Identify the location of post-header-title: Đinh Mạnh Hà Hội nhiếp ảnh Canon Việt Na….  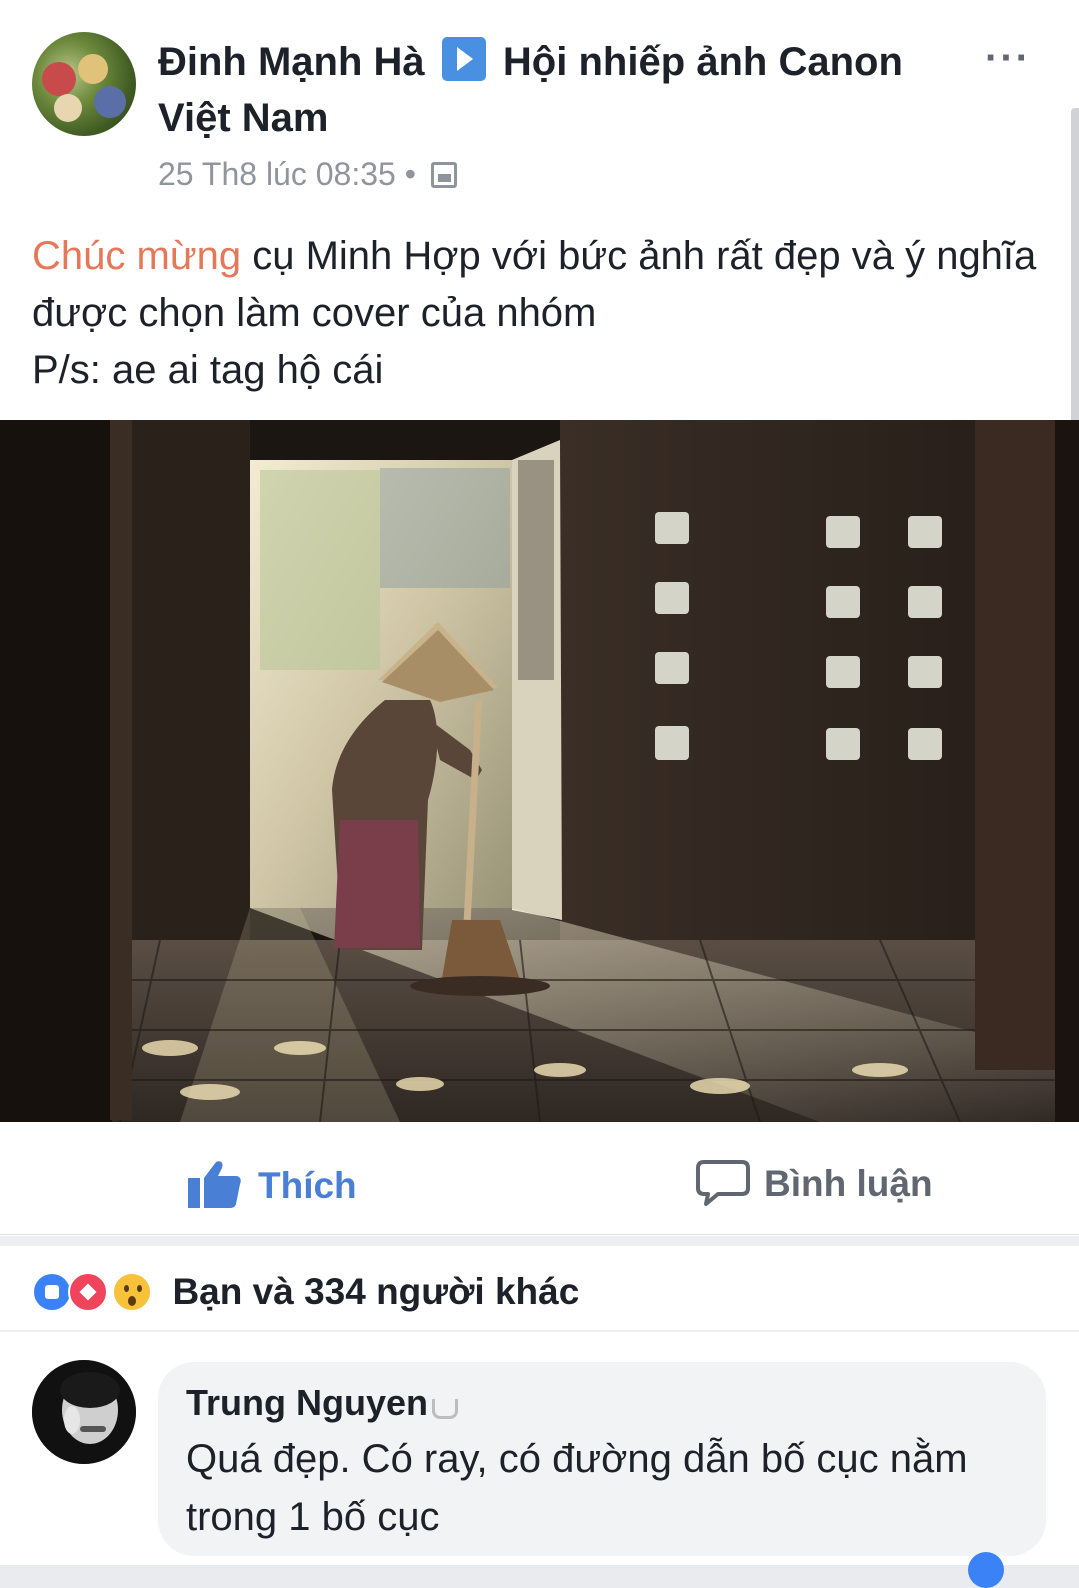
(558, 90).